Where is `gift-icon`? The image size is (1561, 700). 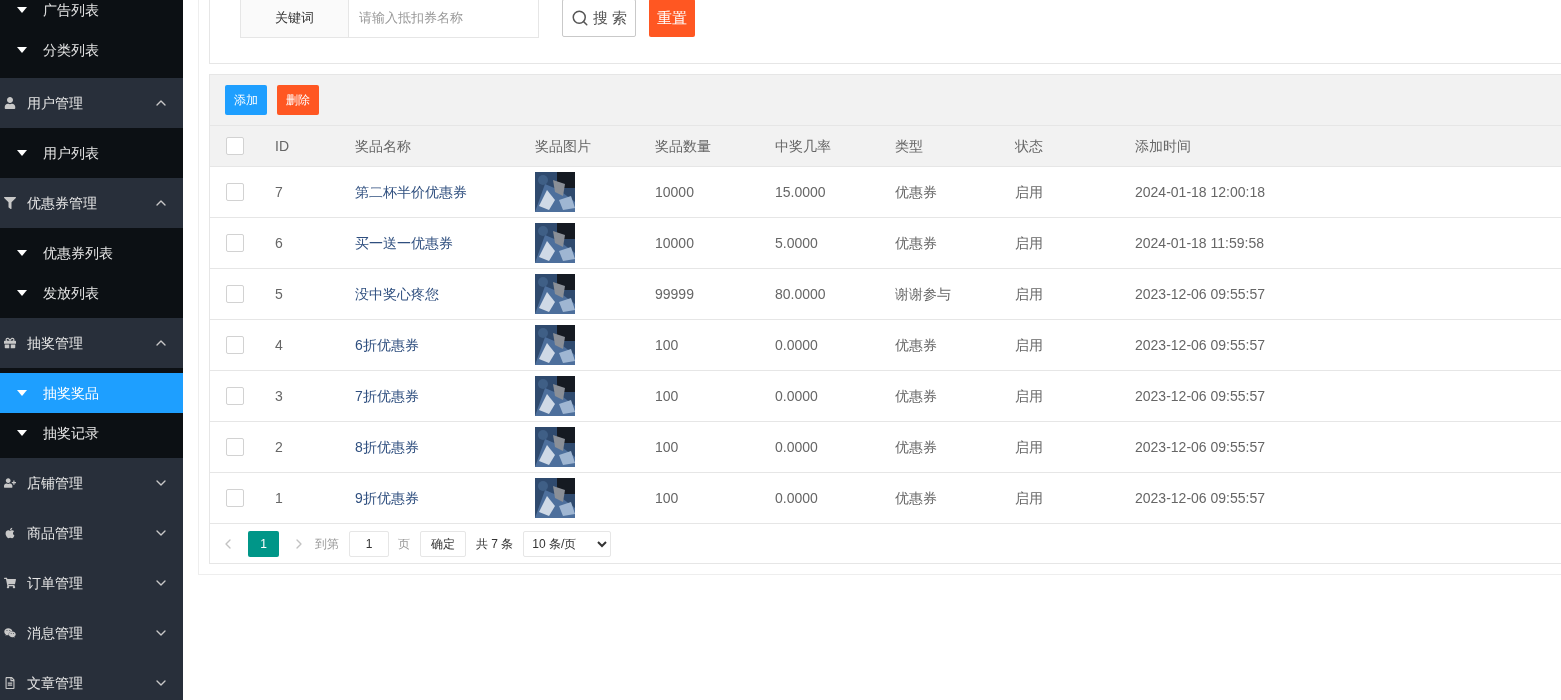 gift-icon is located at coordinates (10, 343).